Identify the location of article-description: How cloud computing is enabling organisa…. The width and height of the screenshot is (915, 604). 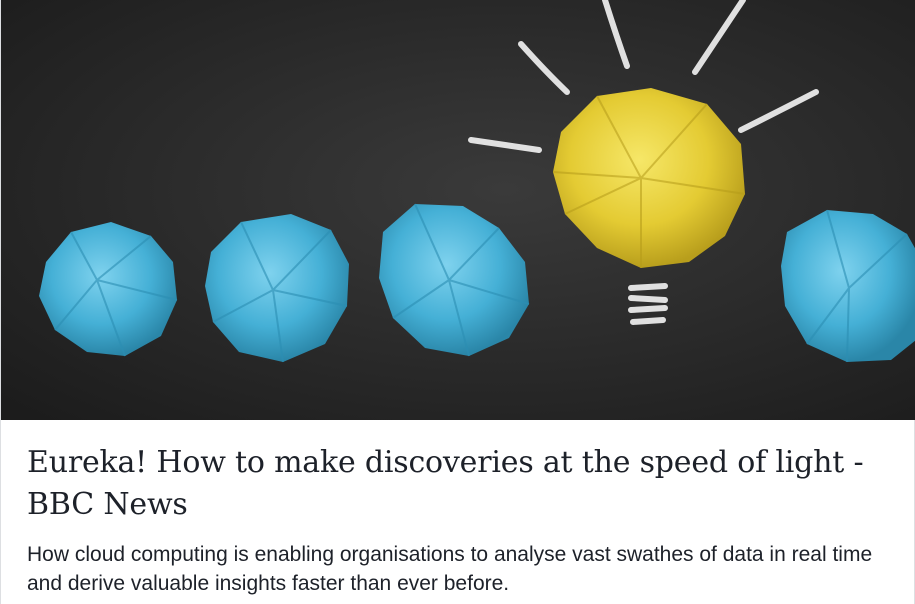
(450, 569).